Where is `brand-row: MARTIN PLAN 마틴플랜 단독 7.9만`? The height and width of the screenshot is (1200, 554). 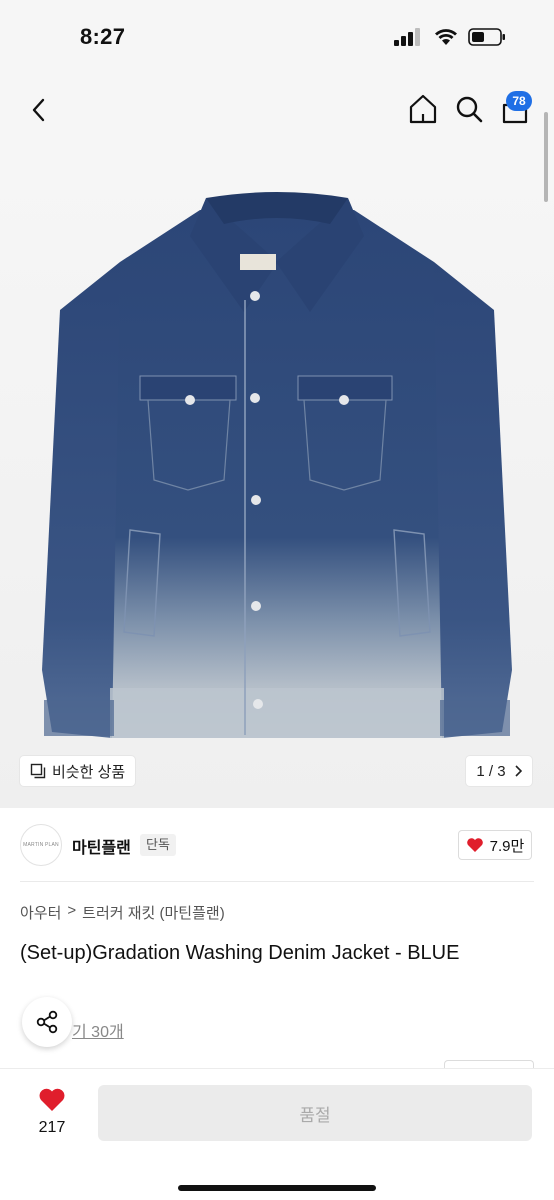
brand-row: MARTIN PLAN 마틴플랜 단독 7.9만 is located at coordinates (277, 845).